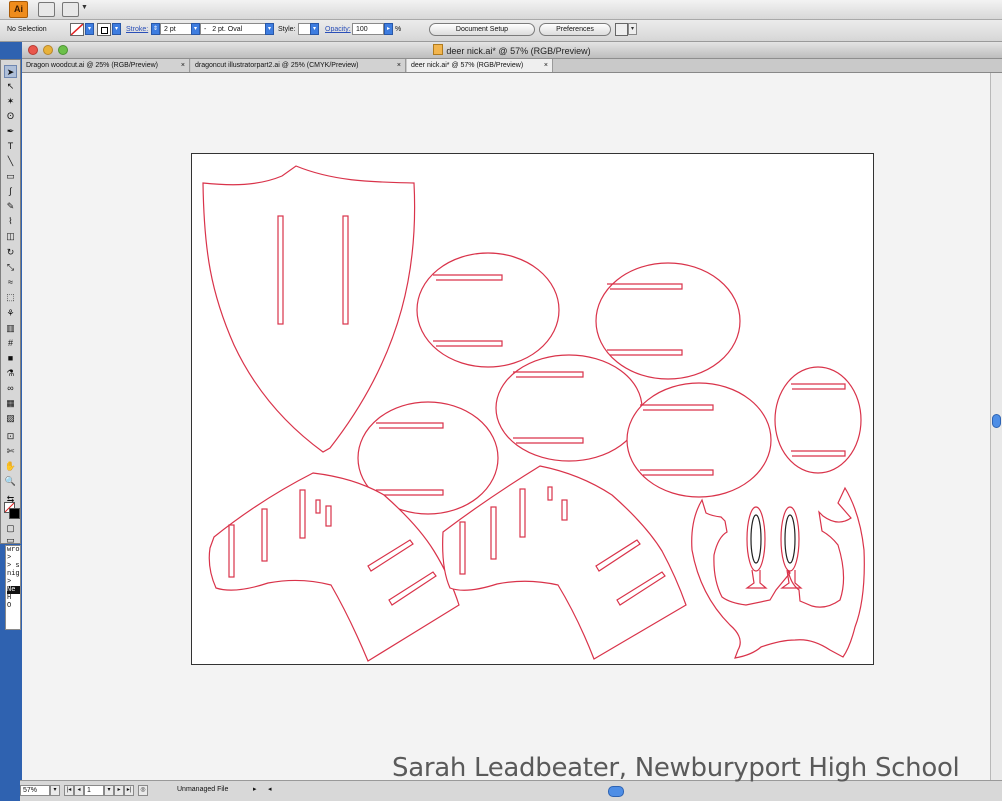 This screenshot has width=1002, height=801. Describe the element at coordinates (10, 206) in the screenshot. I see `pencil-tool: ✎` at that location.